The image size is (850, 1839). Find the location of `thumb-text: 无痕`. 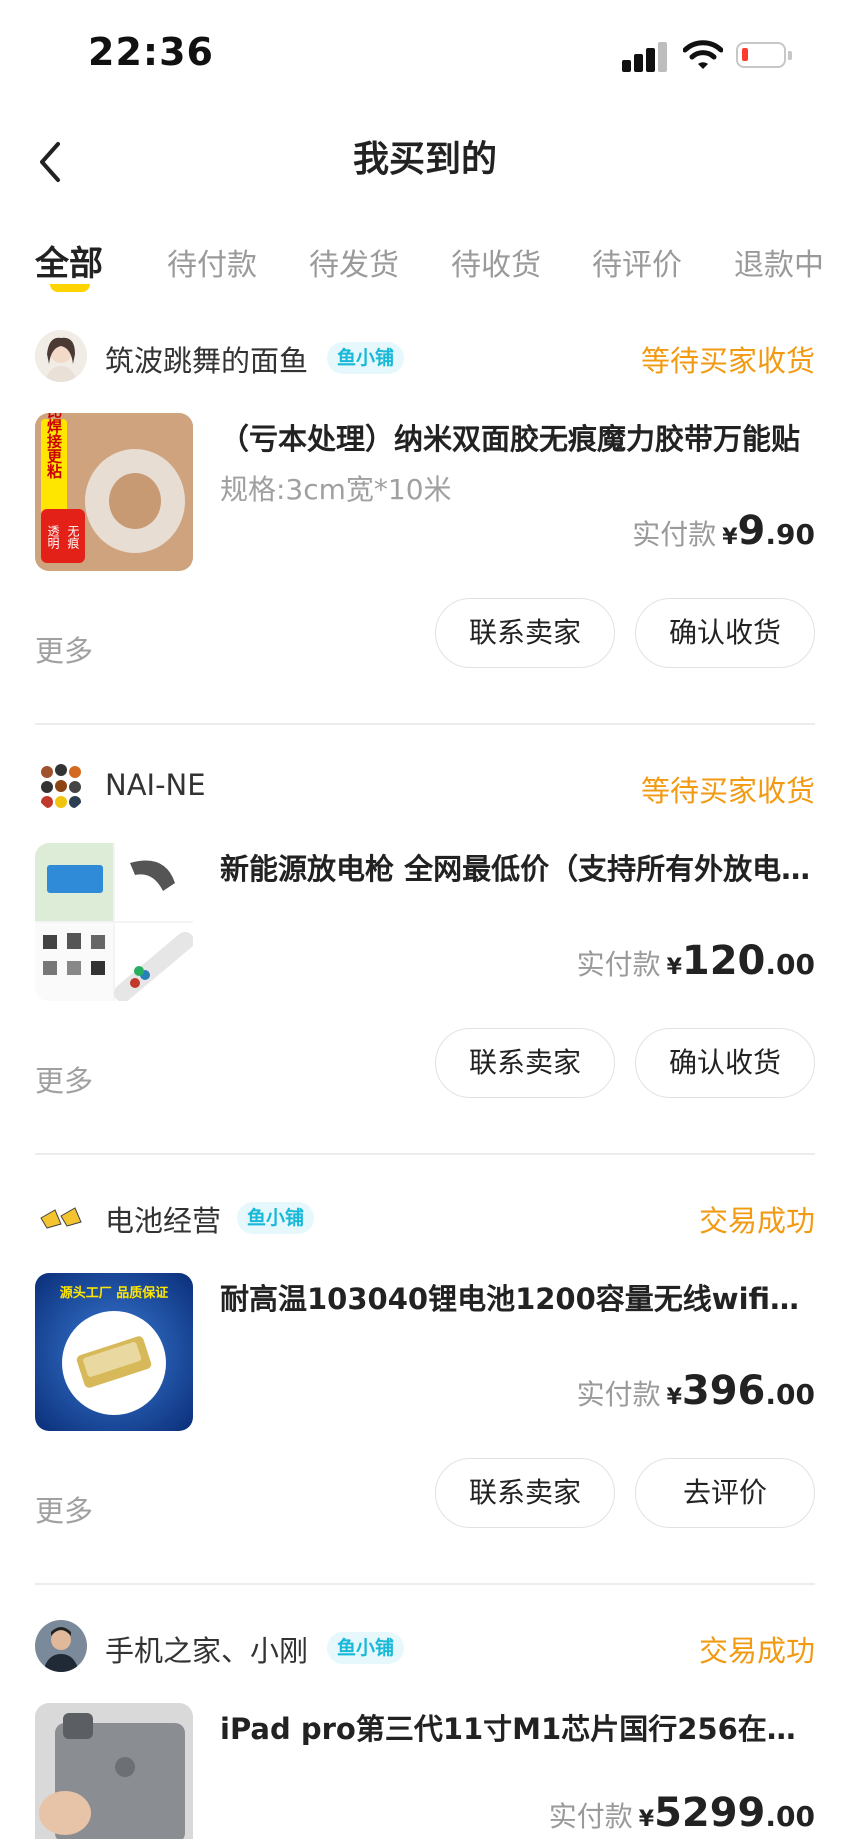

thumb-text: 无痕 is located at coordinates (73, 537).